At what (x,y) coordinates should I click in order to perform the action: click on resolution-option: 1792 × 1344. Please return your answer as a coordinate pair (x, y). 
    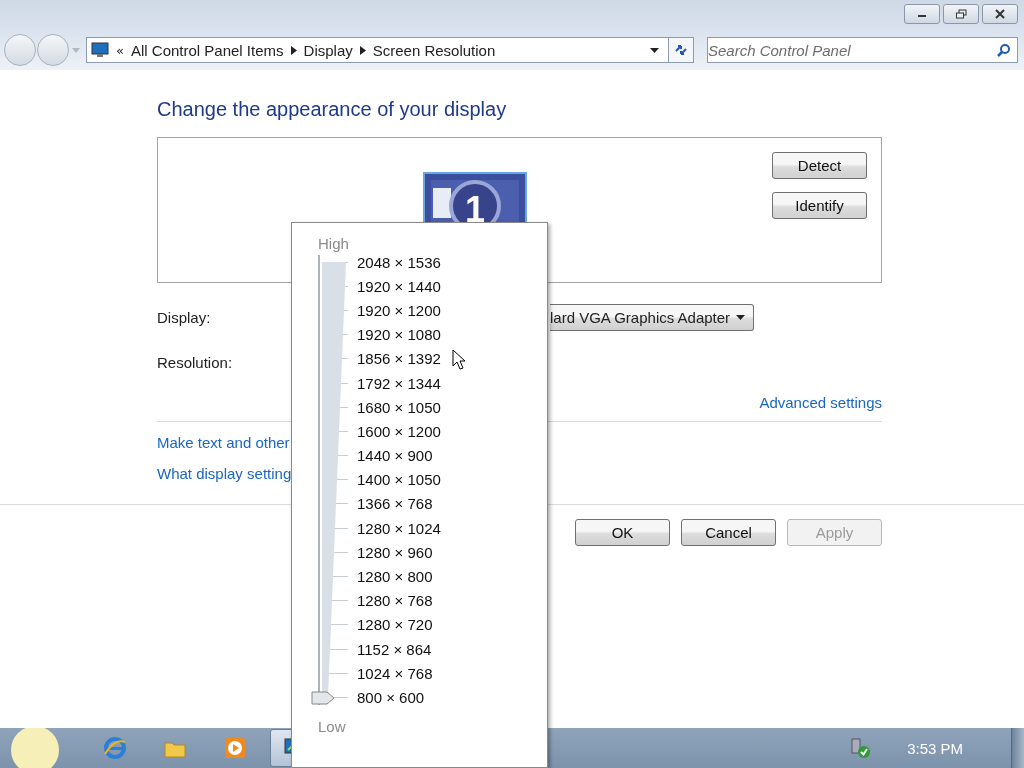
    Looking at the image, I should click on (399, 383).